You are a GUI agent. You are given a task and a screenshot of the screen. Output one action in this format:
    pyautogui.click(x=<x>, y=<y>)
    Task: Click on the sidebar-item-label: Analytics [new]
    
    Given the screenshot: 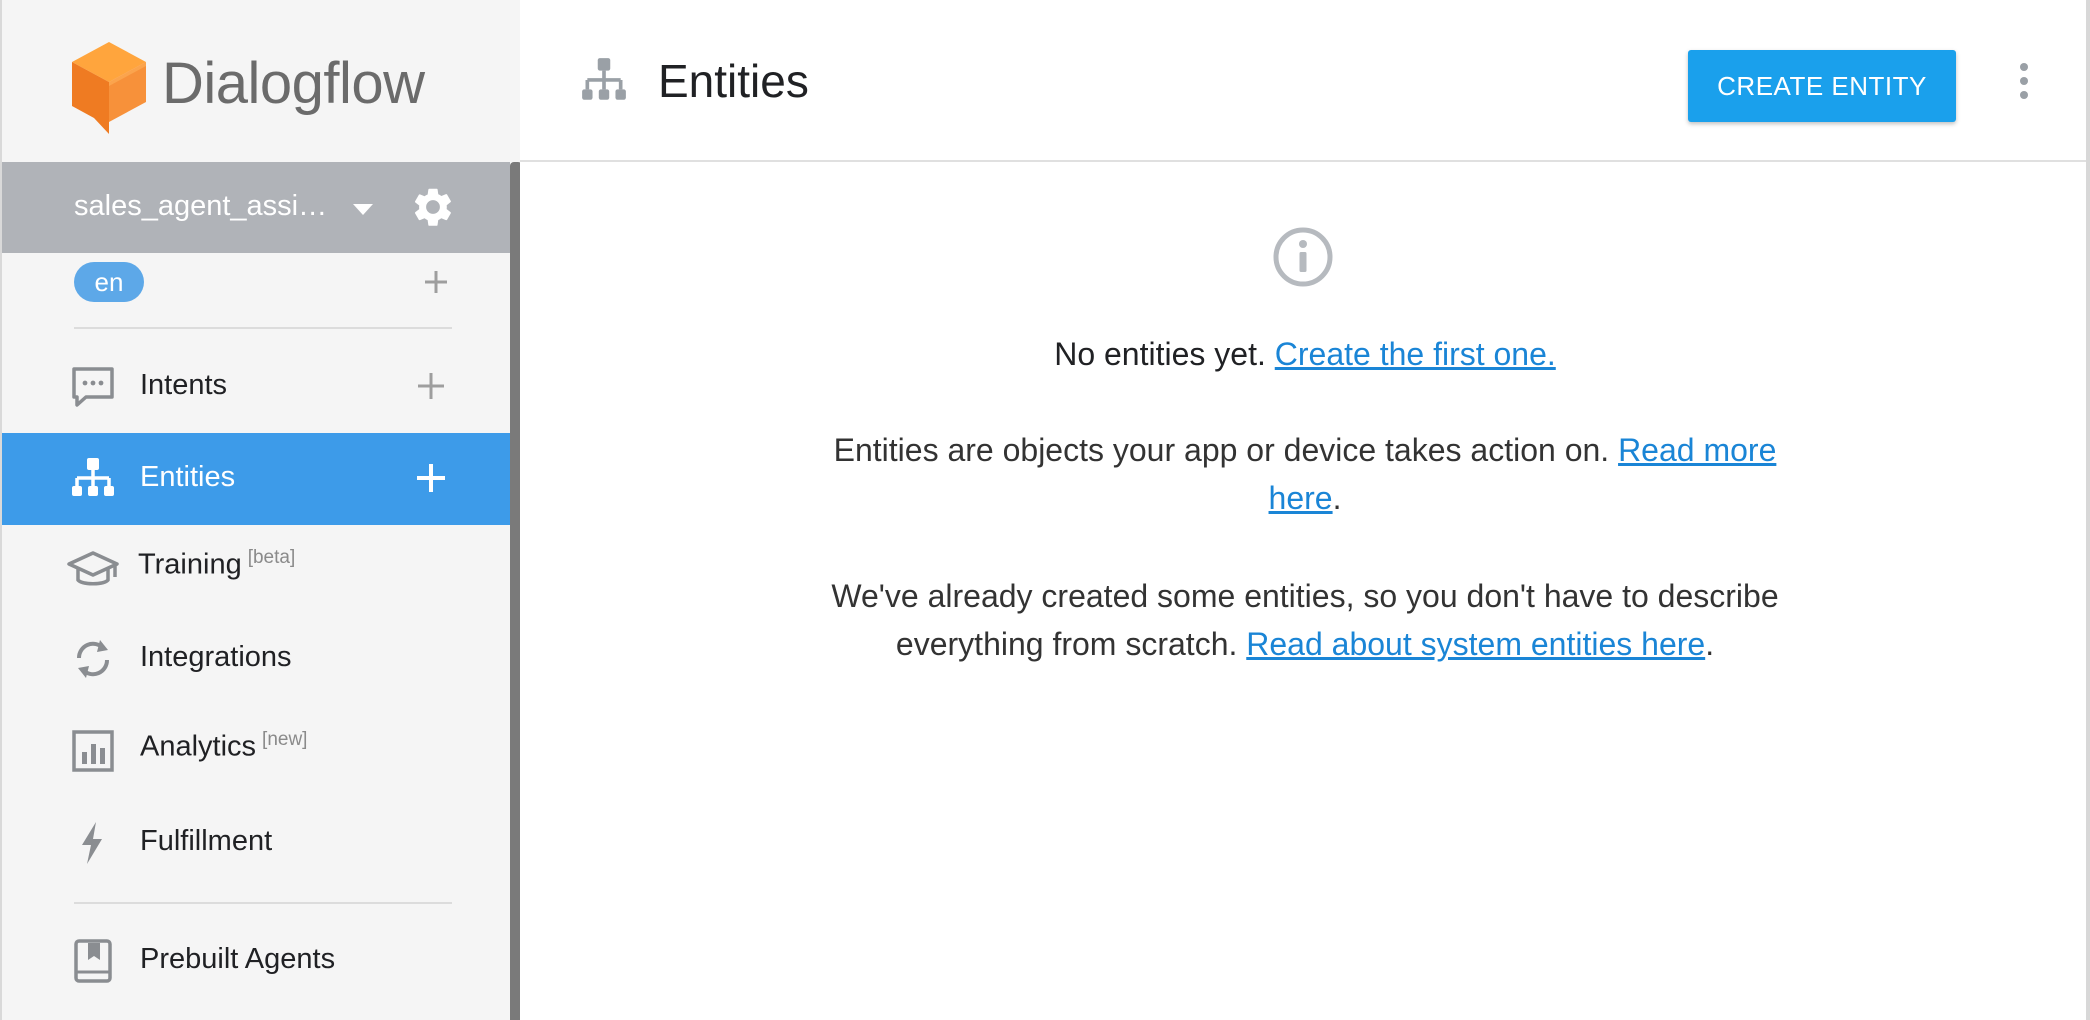 What is the action you would take?
    pyautogui.click(x=224, y=746)
    